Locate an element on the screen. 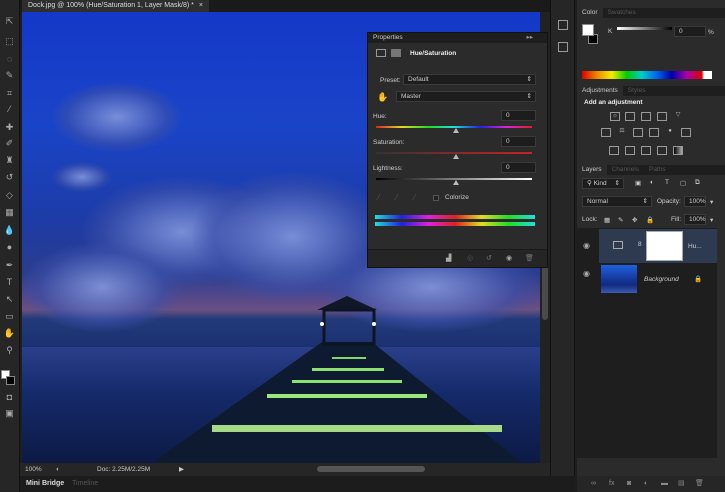 Image resolution: width=725 pixels, height=492 pixels. eraser-tool-icon: ◇ is located at coordinates (9, 195).